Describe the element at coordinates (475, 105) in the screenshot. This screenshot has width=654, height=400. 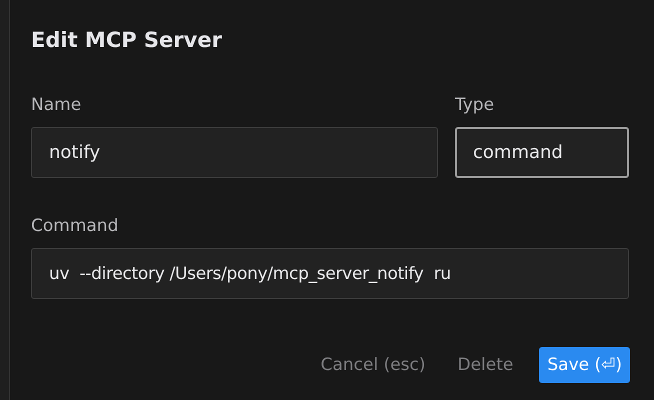
I see `field-label: Type` at that location.